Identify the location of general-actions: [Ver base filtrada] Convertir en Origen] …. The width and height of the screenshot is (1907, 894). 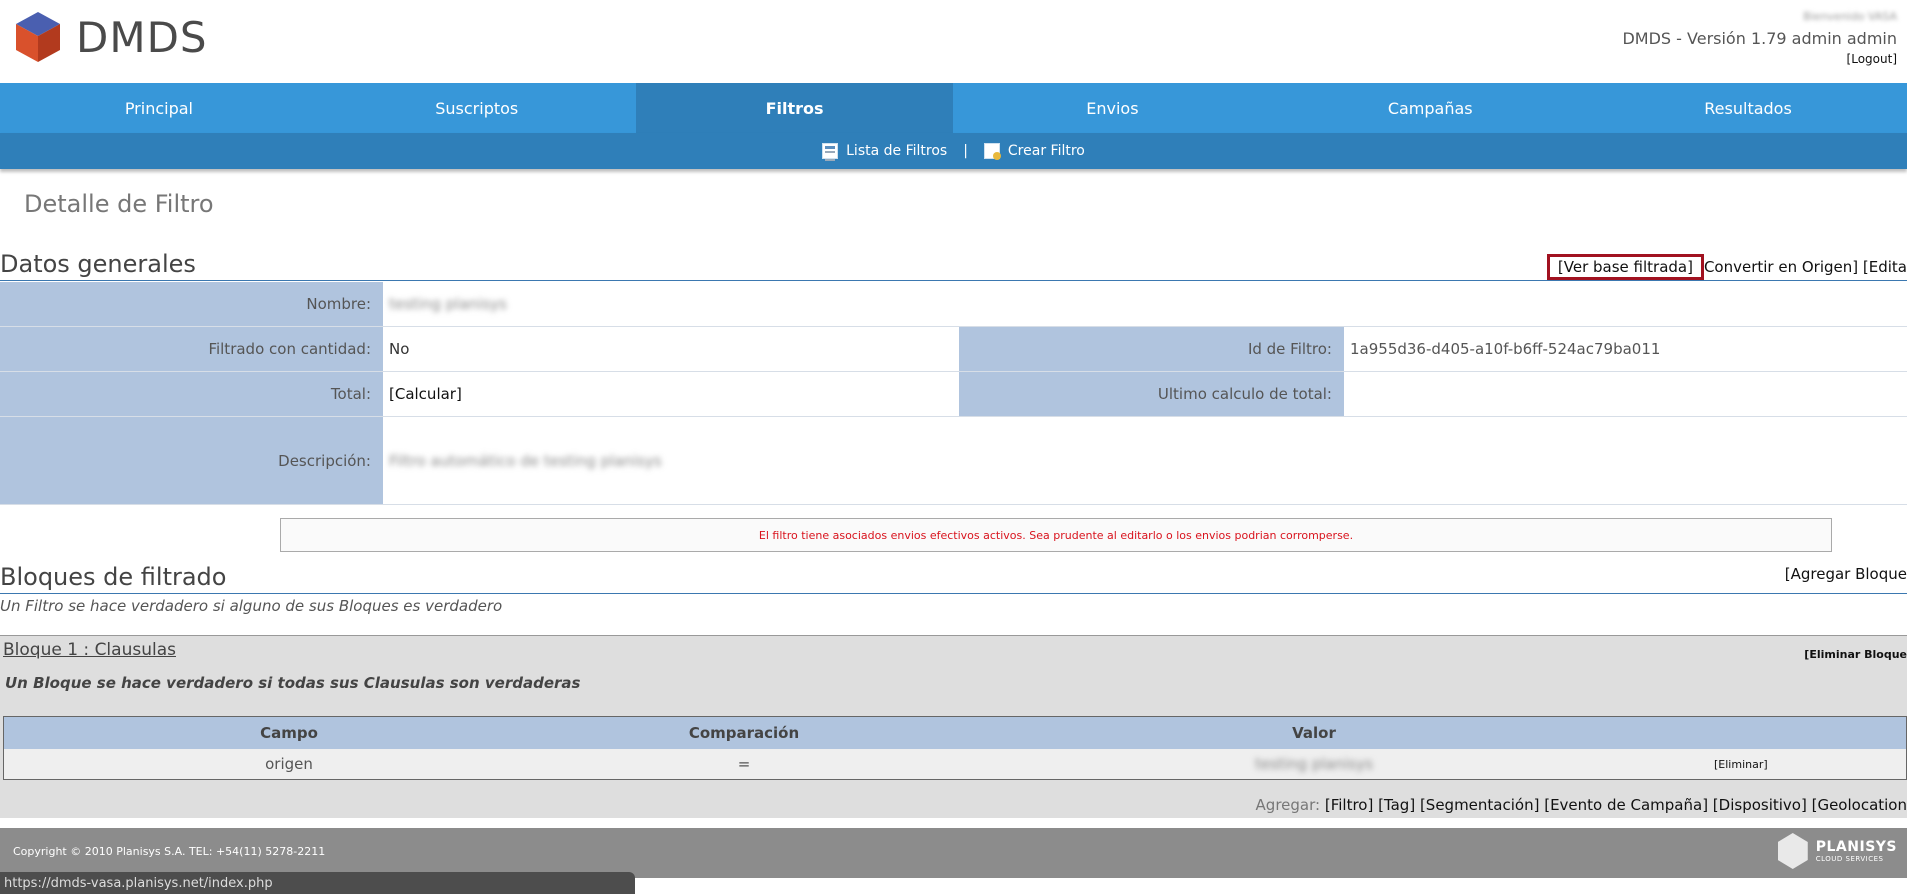
(1726, 267).